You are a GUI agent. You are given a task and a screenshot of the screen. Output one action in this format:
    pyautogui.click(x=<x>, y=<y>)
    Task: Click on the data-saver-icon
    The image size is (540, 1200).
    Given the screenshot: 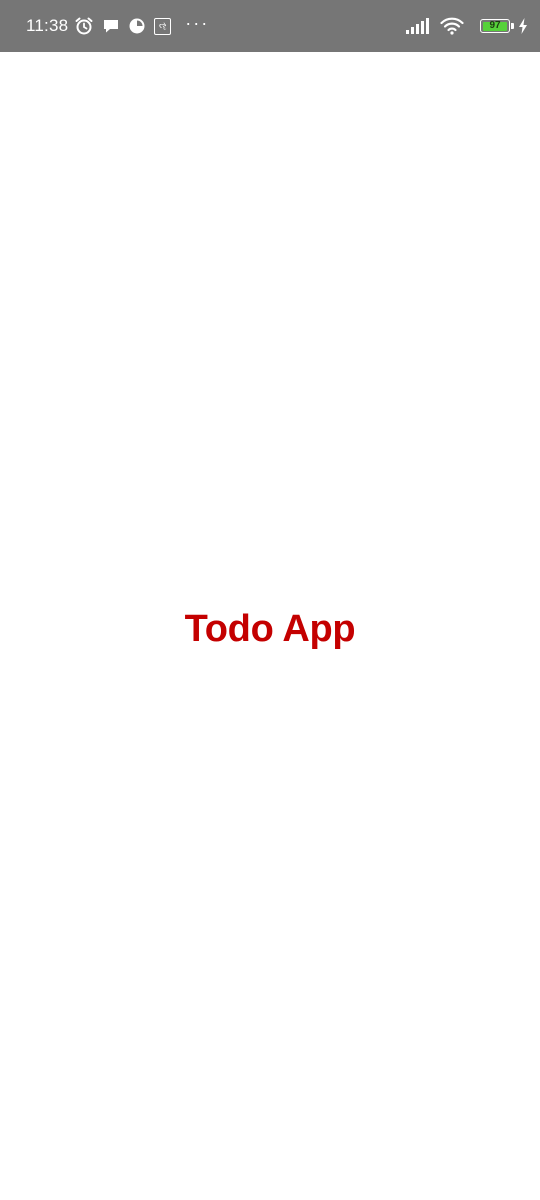 What is the action you would take?
    pyautogui.click(x=137, y=26)
    